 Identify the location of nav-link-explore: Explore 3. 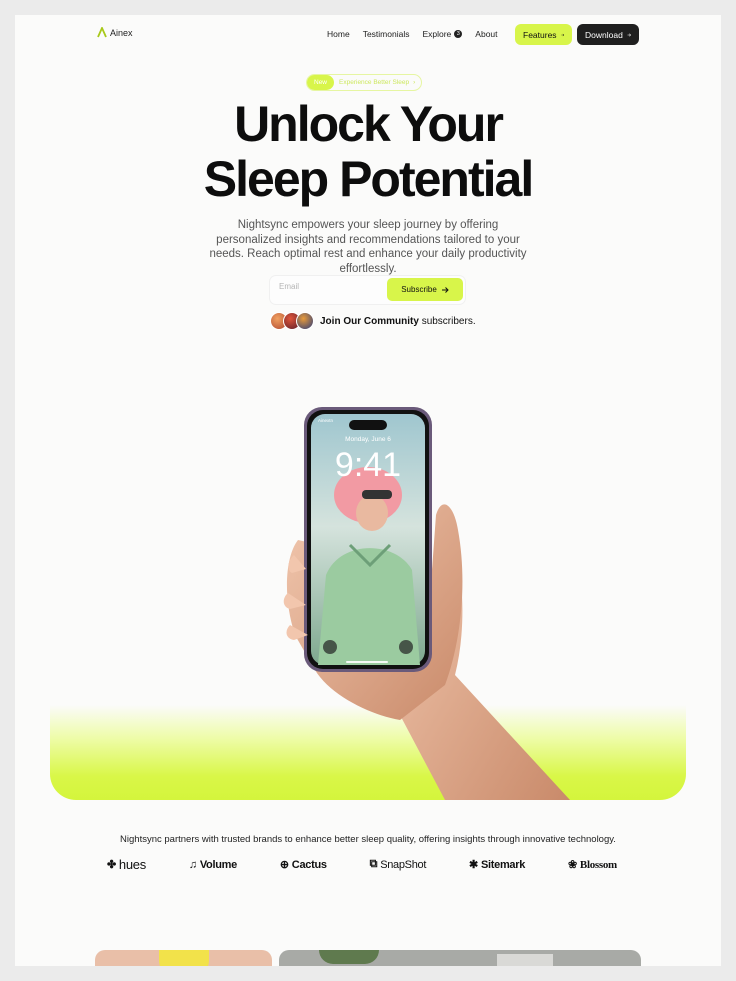
(442, 34).